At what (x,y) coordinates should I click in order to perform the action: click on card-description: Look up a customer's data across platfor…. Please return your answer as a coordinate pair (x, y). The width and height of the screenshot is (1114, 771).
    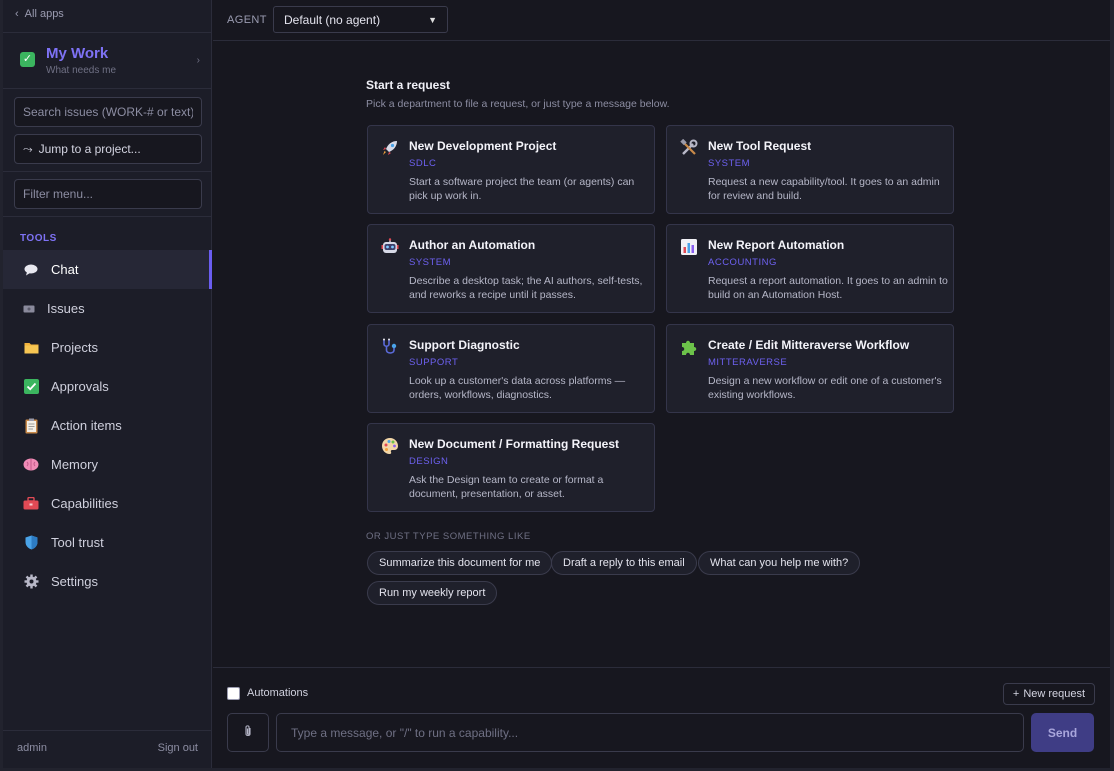
    Looking at the image, I should click on (517, 388).